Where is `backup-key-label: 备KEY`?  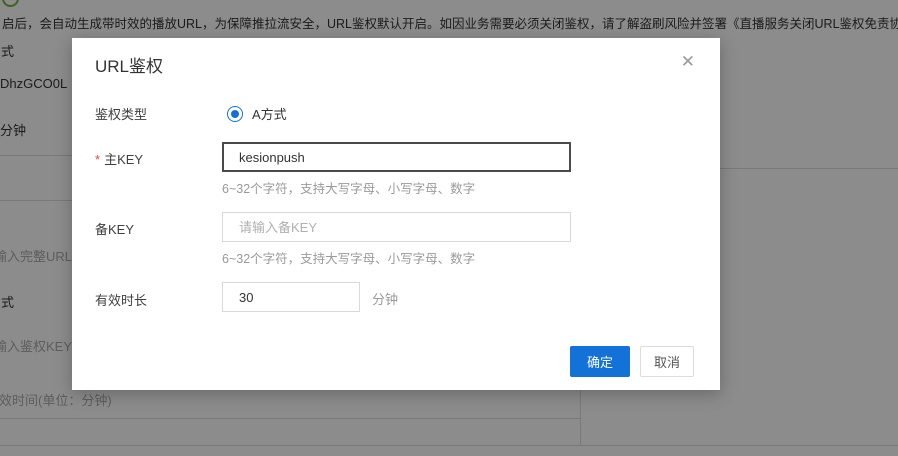 backup-key-label: 备KEY is located at coordinates (115, 229).